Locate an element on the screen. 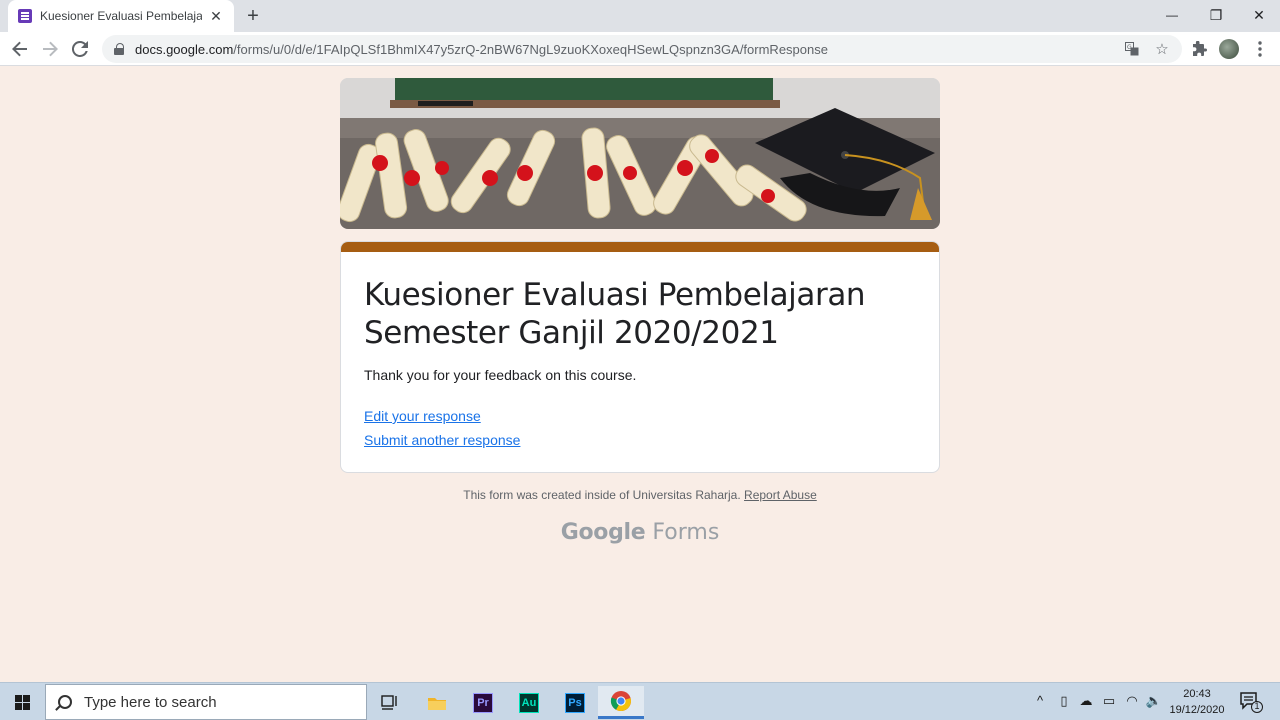 Image resolution: width=1280 pixels, height=720 pixels. tab-close-icon: ✕ is located at coordinates (216, 16).